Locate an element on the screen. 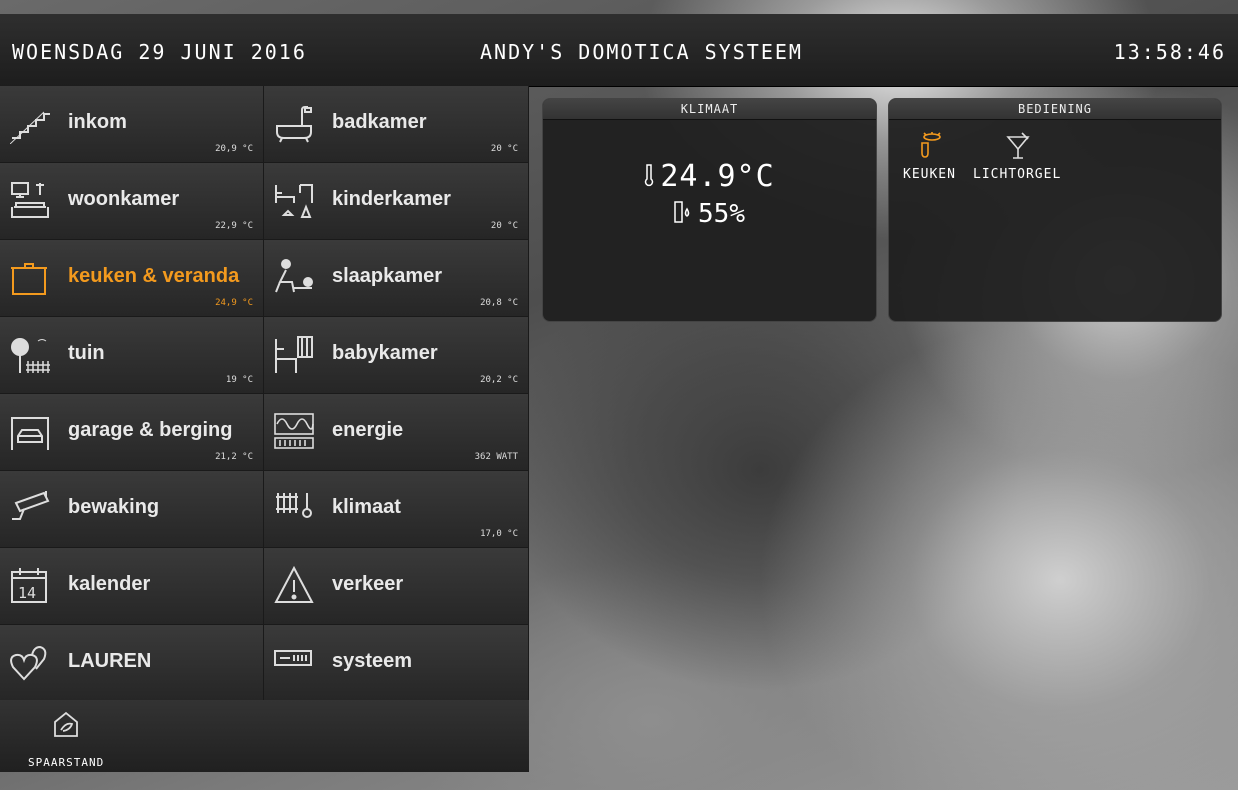 The image size is (1238, 790). control-keuken-light: KEUKEN is located at coordinates (929, 156).